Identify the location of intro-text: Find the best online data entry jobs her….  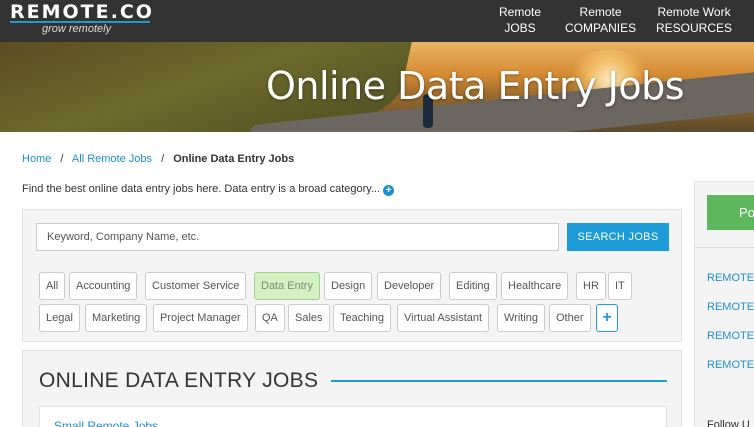
(201, 189).